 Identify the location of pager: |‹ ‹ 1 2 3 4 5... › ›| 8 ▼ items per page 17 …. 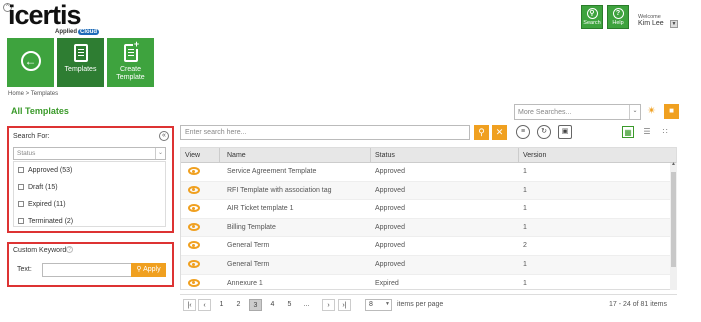
(428, 303).